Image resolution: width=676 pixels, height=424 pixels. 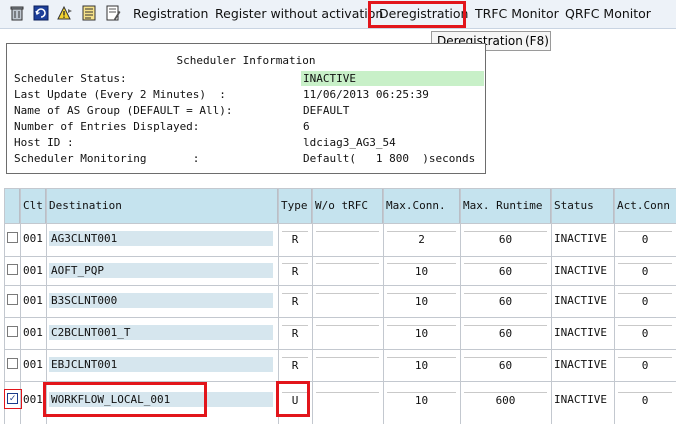 What do you see at coordinates (417, 14) in the screenshot?
I see `deregistration-highlight-frame` at bounding box center [417, 14].